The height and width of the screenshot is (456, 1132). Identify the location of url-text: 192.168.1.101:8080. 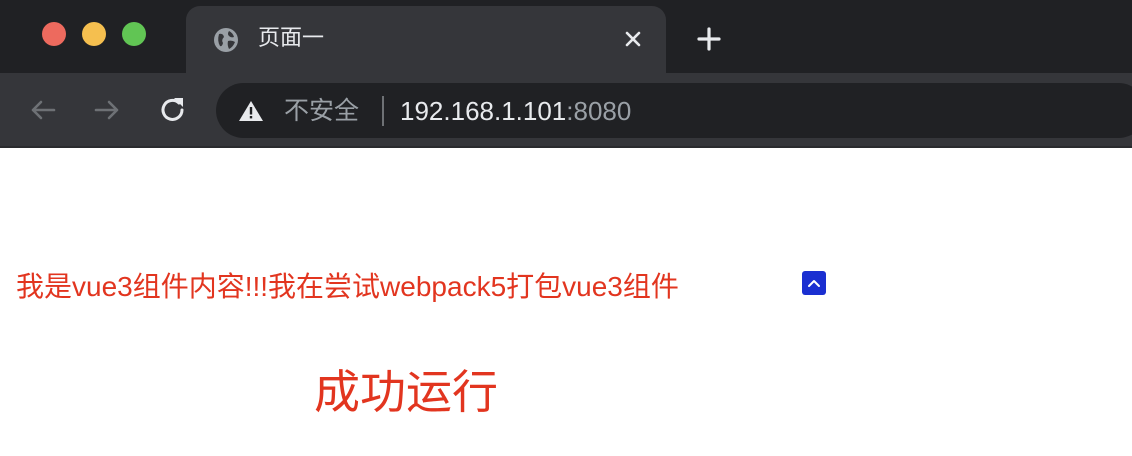
(515, 111).